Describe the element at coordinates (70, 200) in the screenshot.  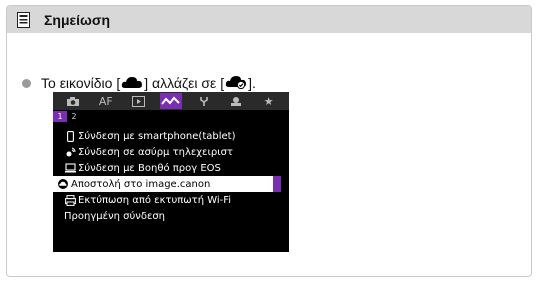
I see `printer-icon` at that location.